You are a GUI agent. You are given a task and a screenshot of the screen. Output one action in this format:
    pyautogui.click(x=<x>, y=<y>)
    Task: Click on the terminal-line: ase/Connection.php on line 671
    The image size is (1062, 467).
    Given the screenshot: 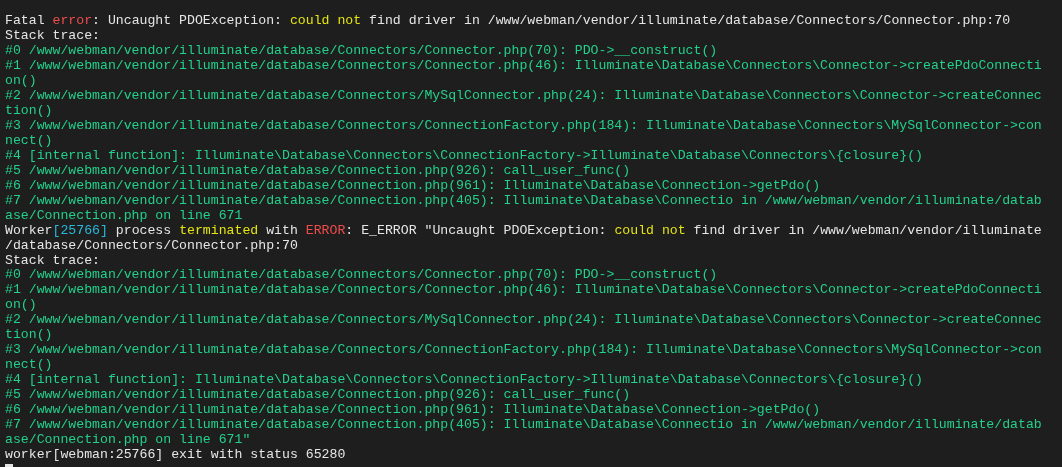 What is the action you would take?
    pyautogui.click(x=124, y=216)
    